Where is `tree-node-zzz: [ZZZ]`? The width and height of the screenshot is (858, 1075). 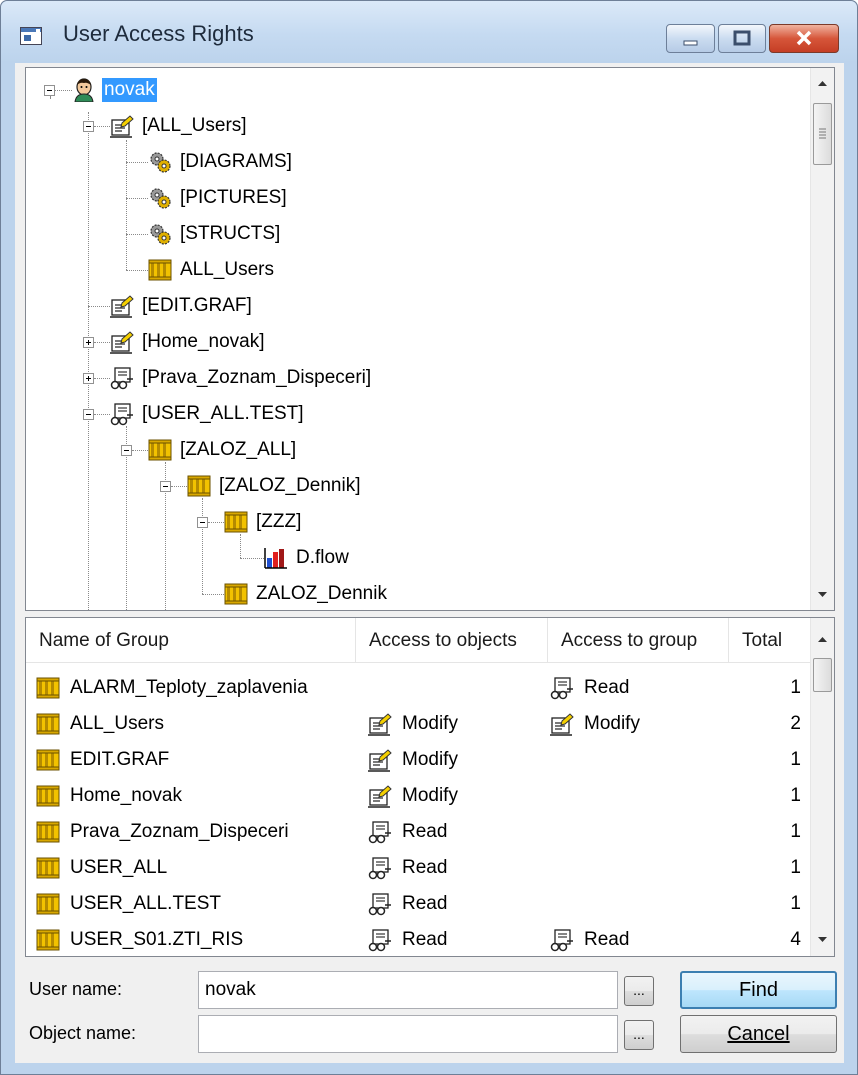
tree-node-zzz: [ZZZ] is located at coordinates (263, 522).